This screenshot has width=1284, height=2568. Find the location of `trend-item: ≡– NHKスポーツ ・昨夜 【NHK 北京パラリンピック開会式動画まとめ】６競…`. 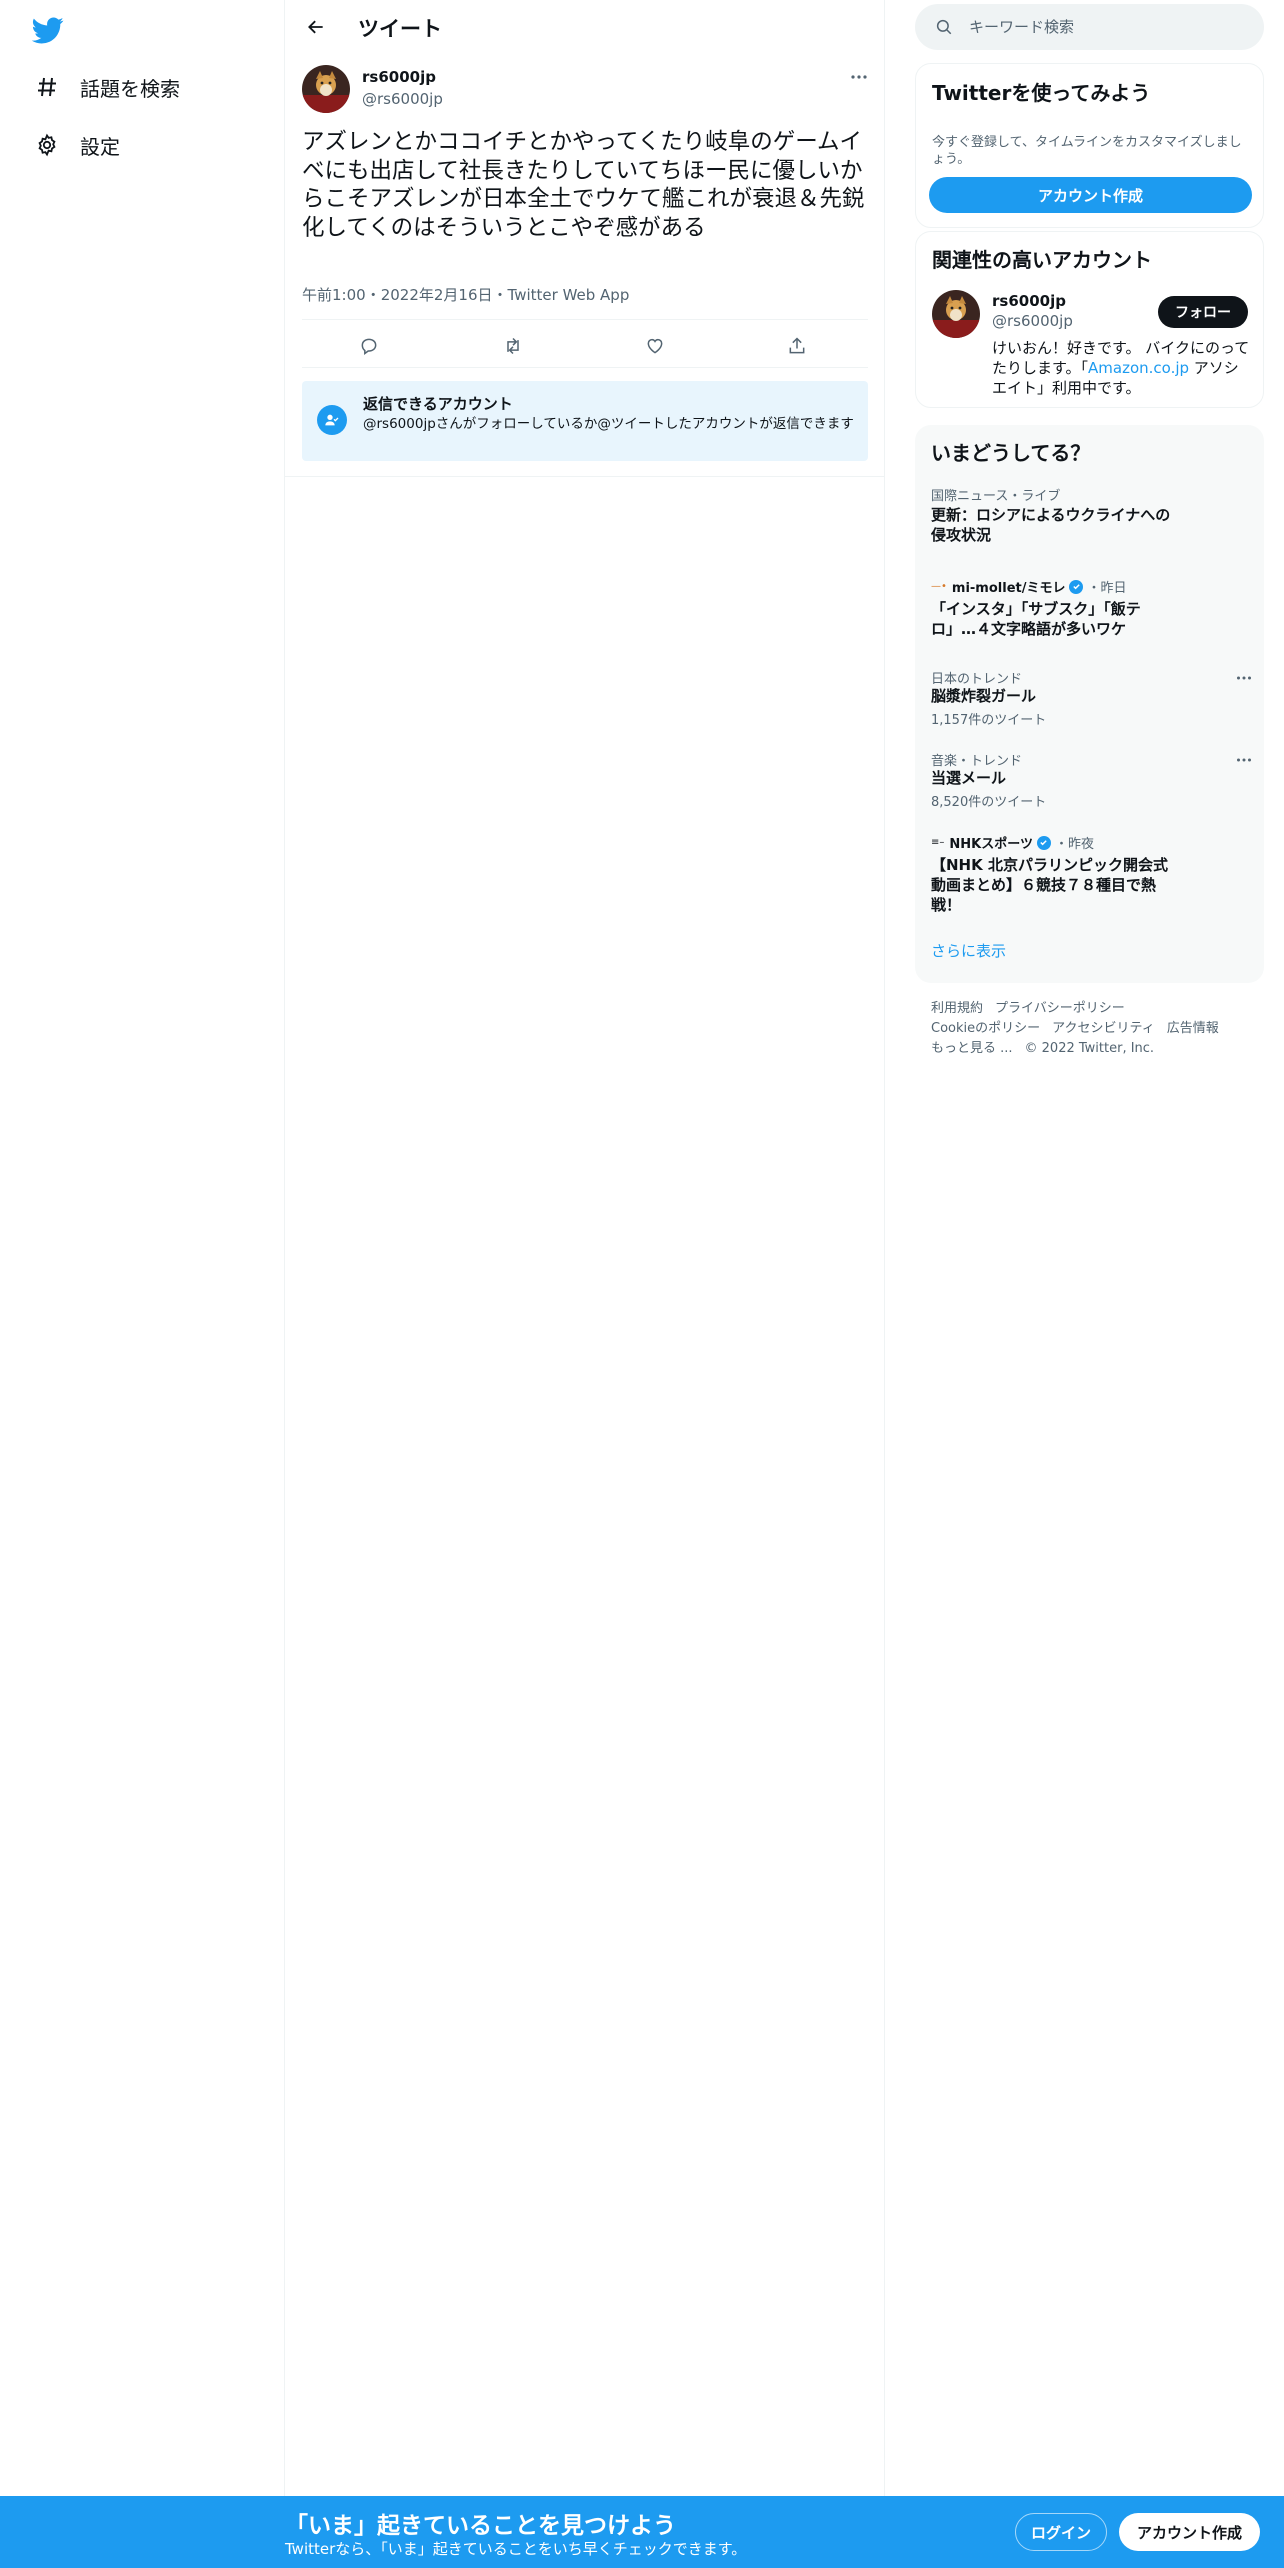

trend-item: ≡– NHKスポーツ ・昨夜 【NHK 北京パラリンピック開会式動画まとめ】６競… is located at coordinates (1089, 878).